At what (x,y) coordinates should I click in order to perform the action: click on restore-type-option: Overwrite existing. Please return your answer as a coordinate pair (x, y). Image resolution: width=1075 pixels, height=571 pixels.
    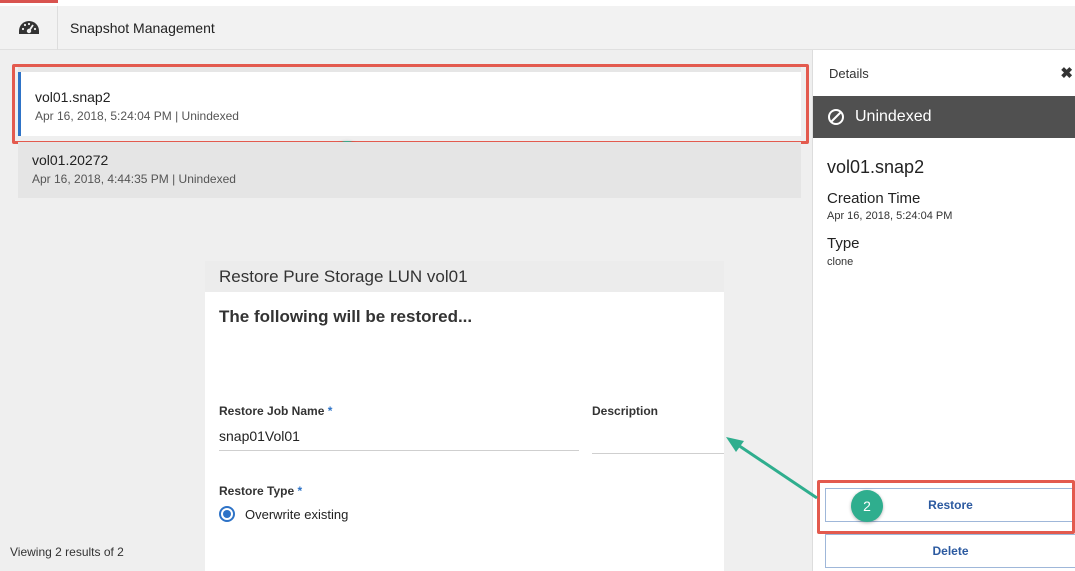
    Looking at the image, I should click on (283, 514).